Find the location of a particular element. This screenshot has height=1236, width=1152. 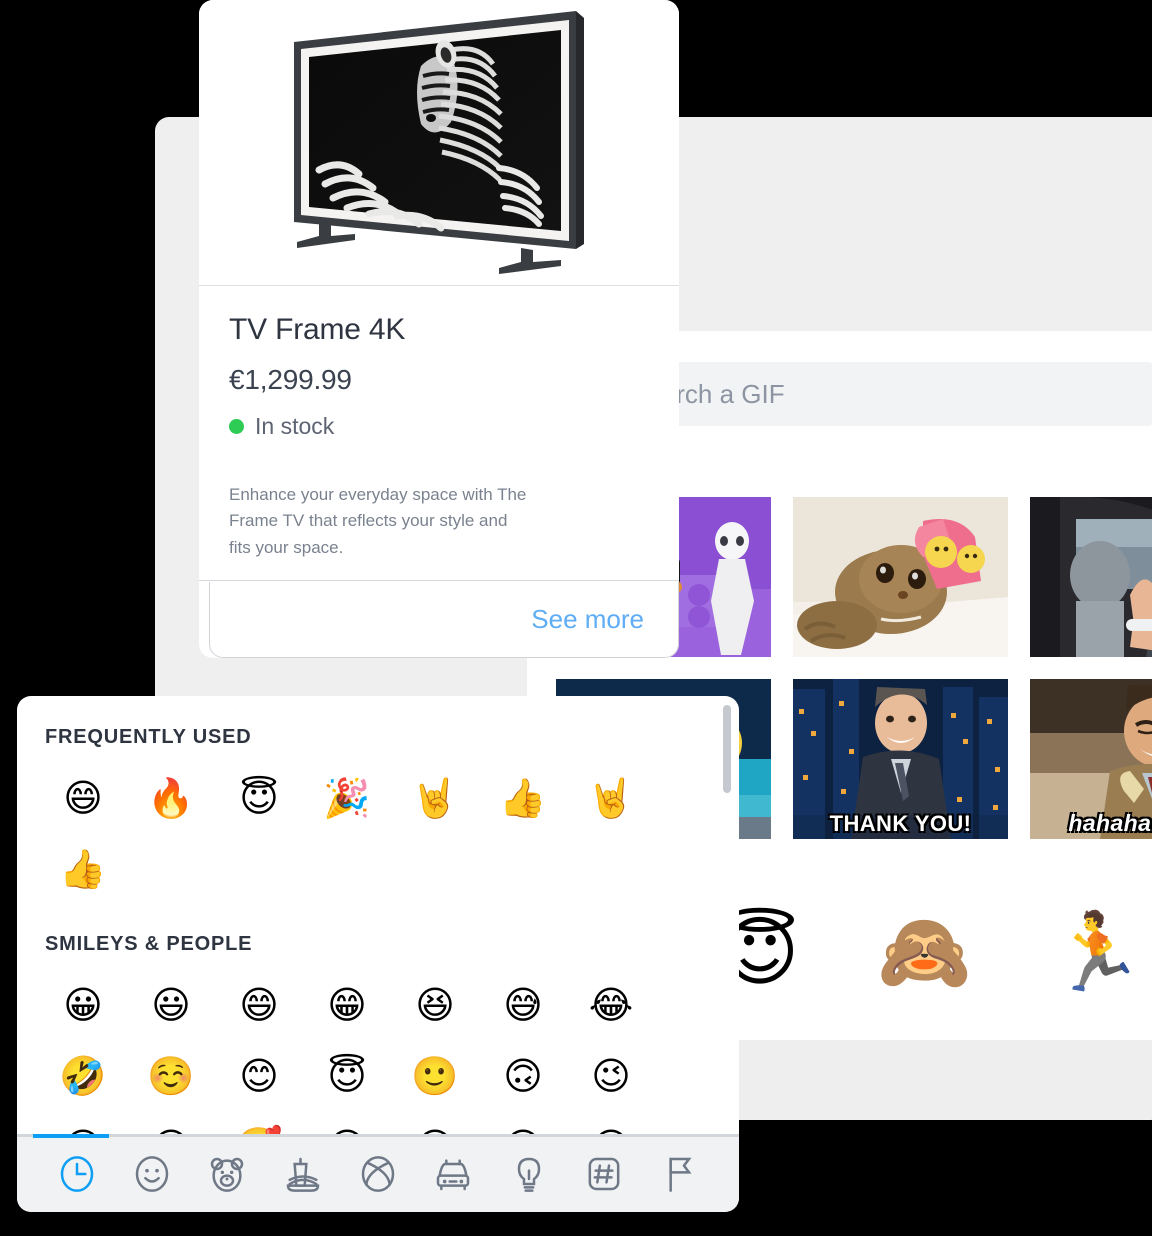

emoji-grid-smileys-people: 😀 😃 😄 😁 😆 😅 😂 🤣 ☺️ 😊 😇 🙂 🙃 😉 😌 😍 🥰 😘 😗 is located at coordinates (367, 1053).